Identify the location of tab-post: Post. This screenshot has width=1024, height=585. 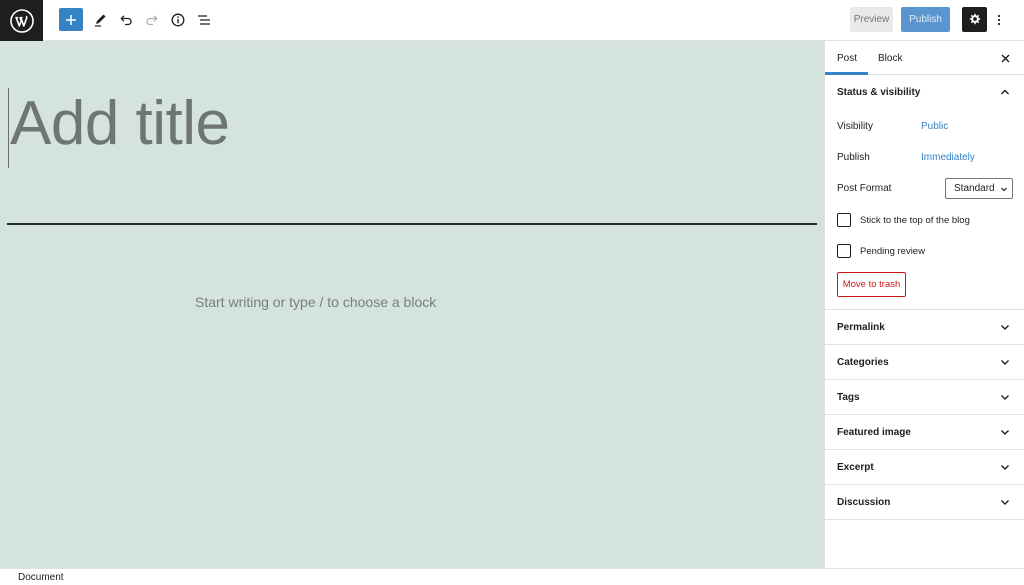
(847, 58).